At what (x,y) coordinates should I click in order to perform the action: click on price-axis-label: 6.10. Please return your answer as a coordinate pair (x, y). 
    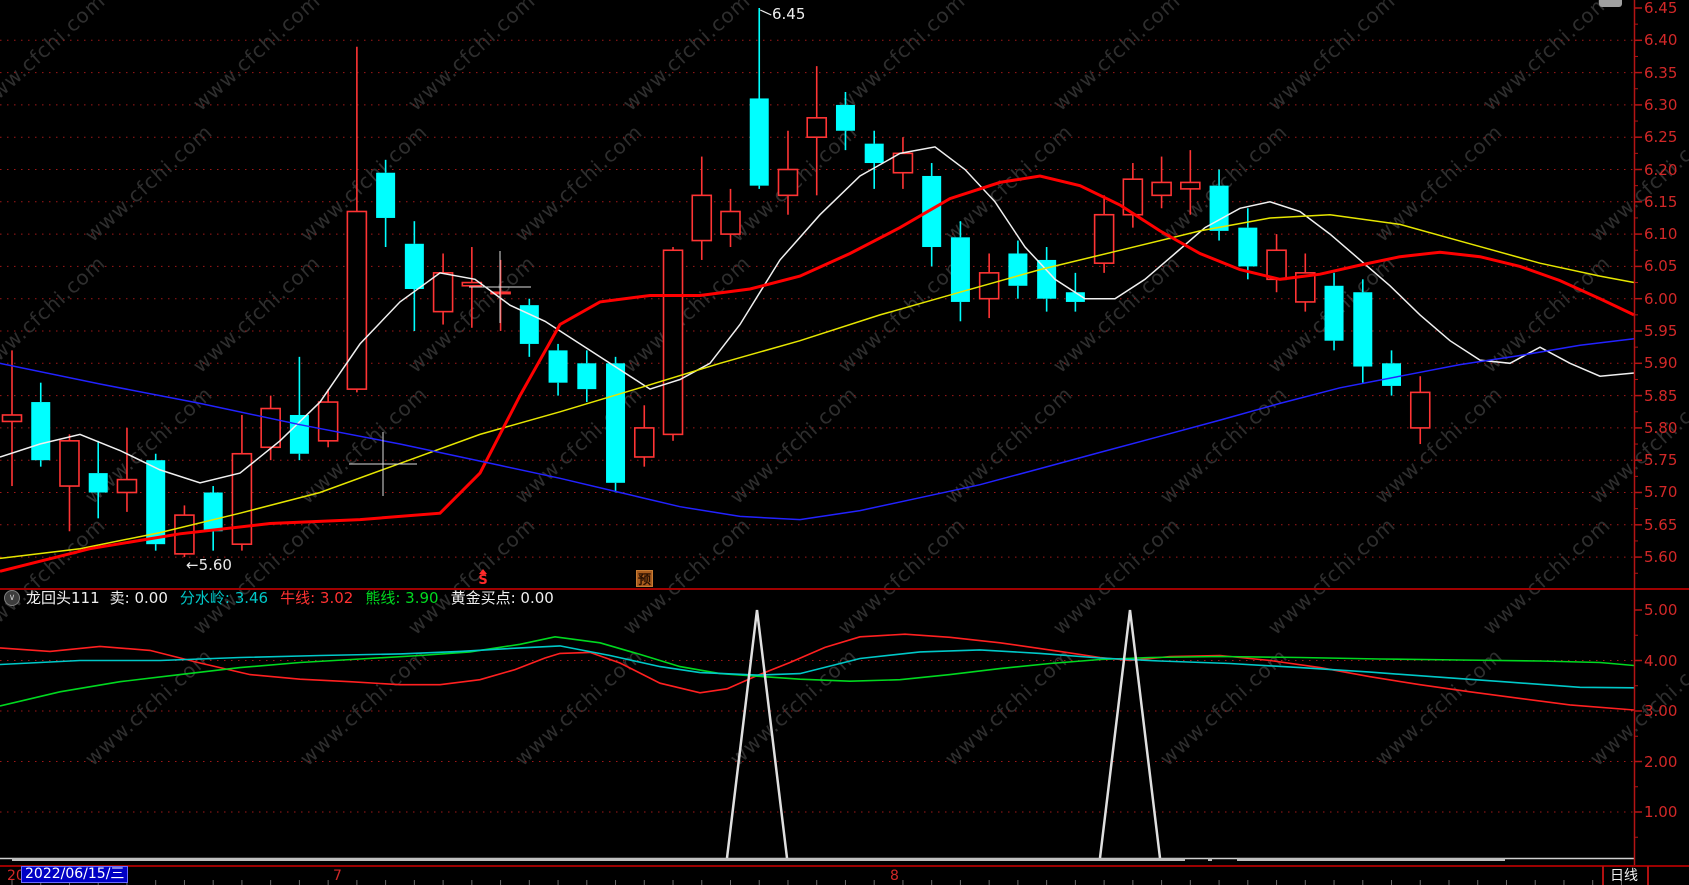
    Looking at the image, I should click on (1661, 234).